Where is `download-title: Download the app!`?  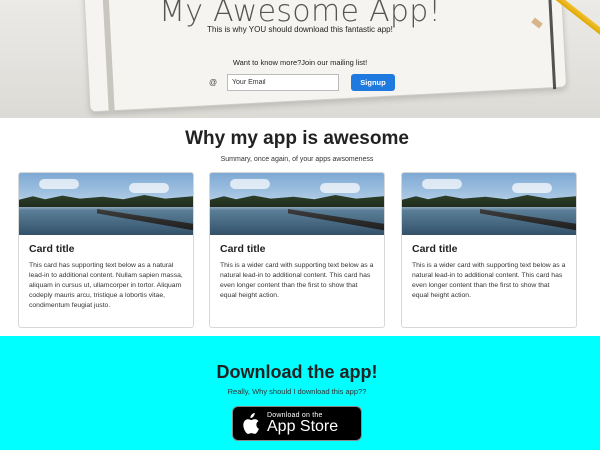 download-title: Download the app! is located at coordinates (297, 372).